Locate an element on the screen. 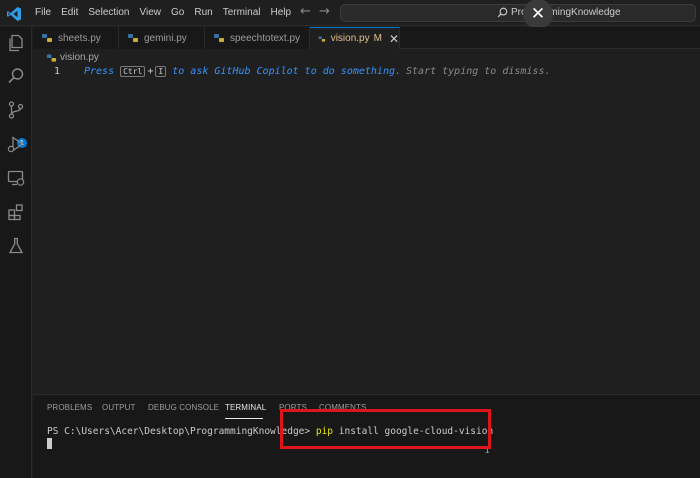  panel-tab-debug-console: DEBUG CONSOLE is located at coordinates (183, 407).